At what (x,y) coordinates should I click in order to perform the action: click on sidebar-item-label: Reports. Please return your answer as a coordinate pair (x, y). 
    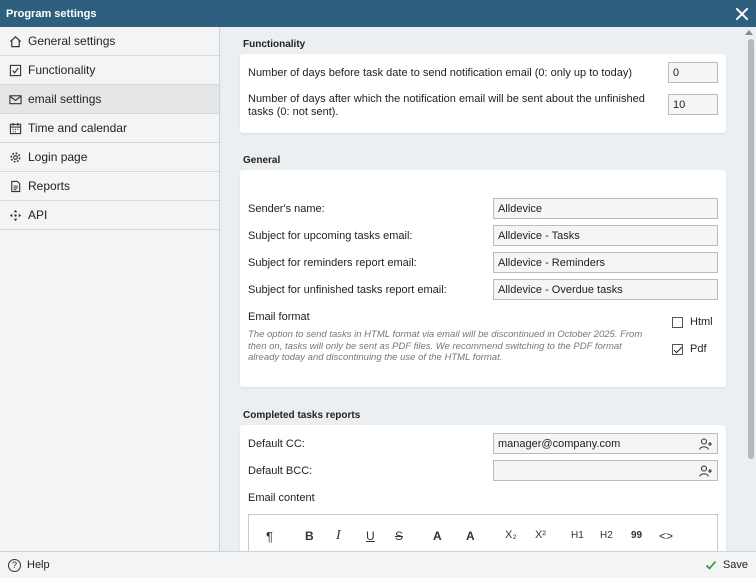
    Looking at the image, I should click on (49, 186).